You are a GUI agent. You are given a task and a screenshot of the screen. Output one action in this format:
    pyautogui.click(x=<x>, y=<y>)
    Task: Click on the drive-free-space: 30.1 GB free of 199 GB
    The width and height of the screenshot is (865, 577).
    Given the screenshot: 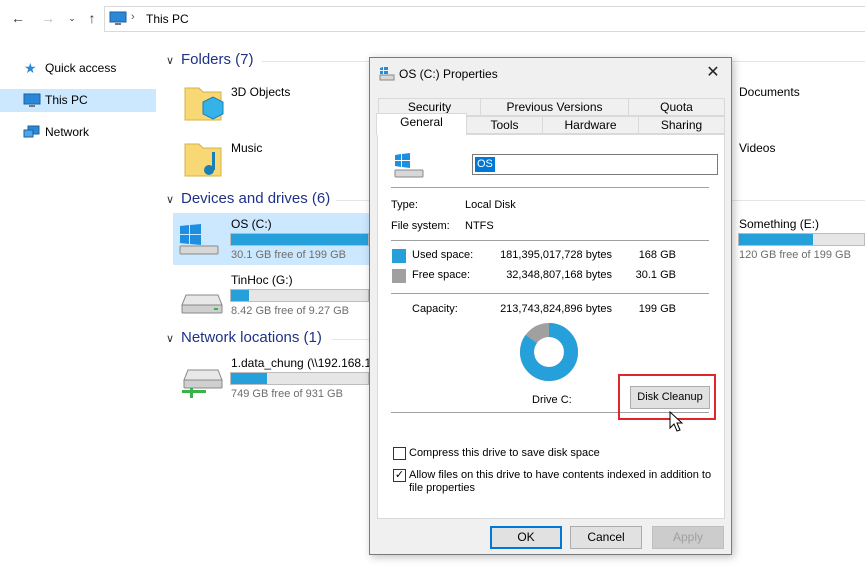 What is the action you would take?
    pyautogui.click(x=288, y=255)
    